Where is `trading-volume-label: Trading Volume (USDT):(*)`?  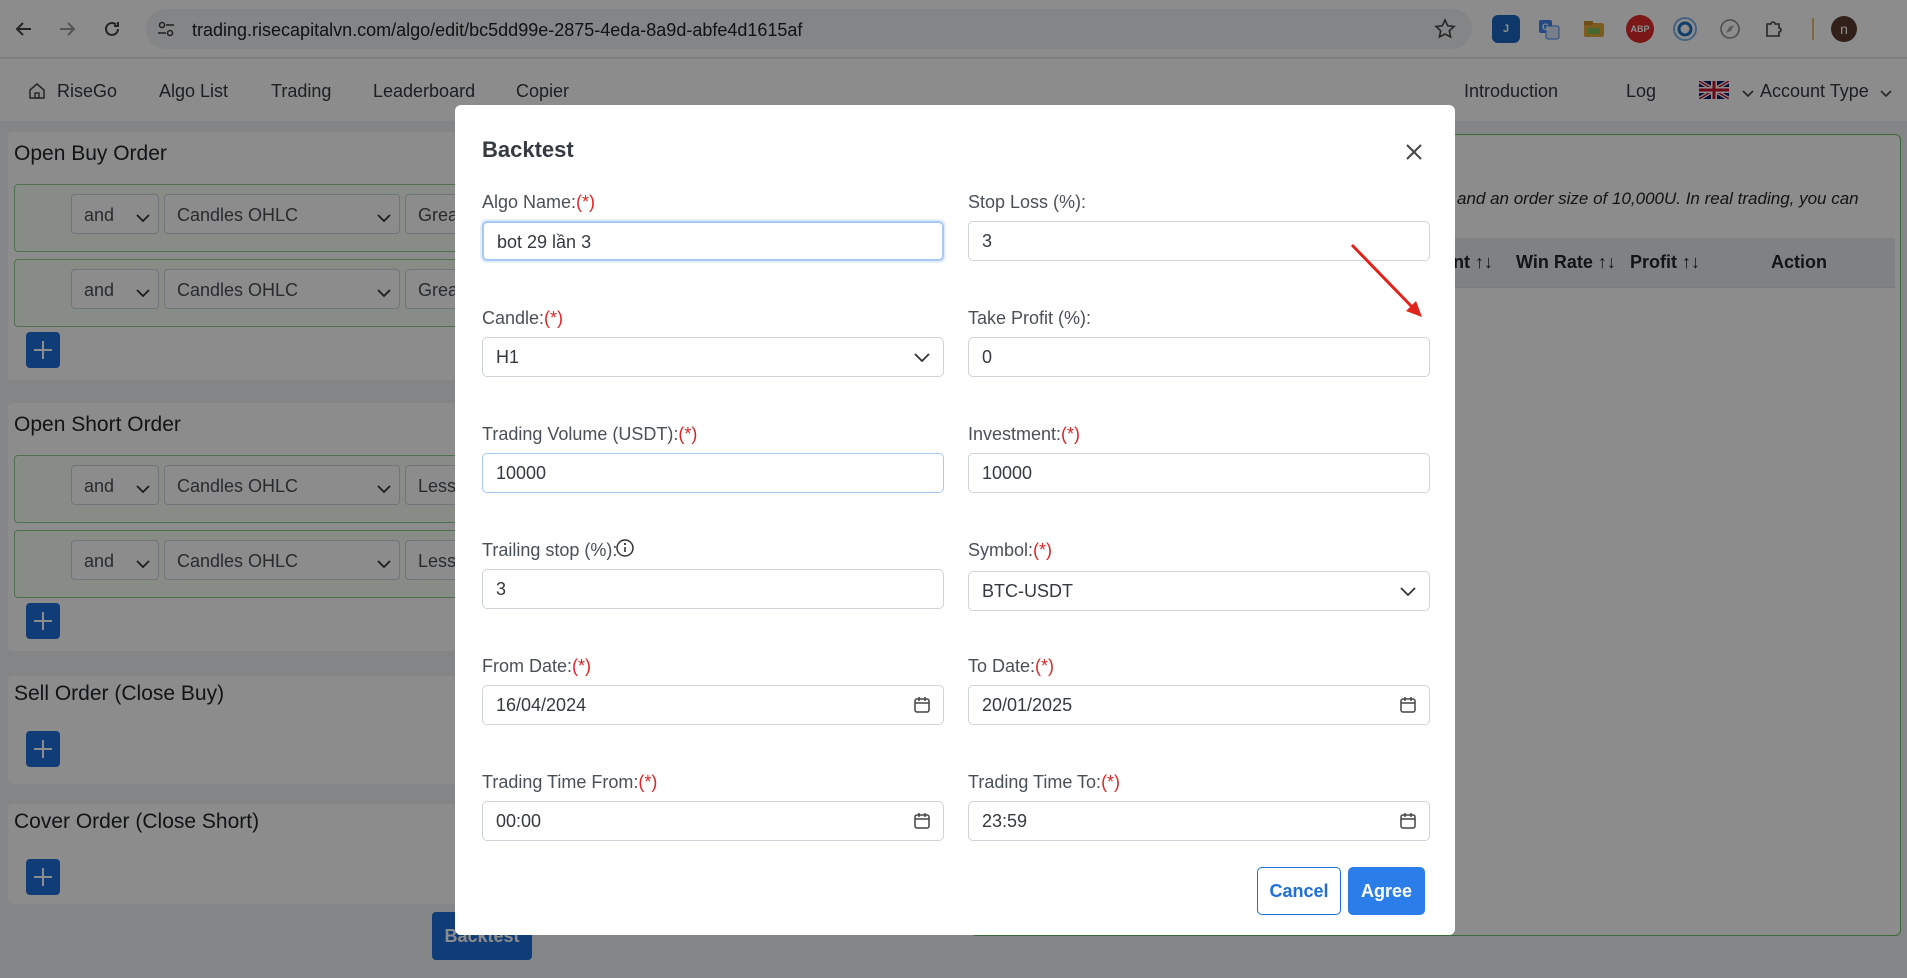 trading-volume-label: Trading Volume (USDT):(*) is located at coordinates (589, 434).